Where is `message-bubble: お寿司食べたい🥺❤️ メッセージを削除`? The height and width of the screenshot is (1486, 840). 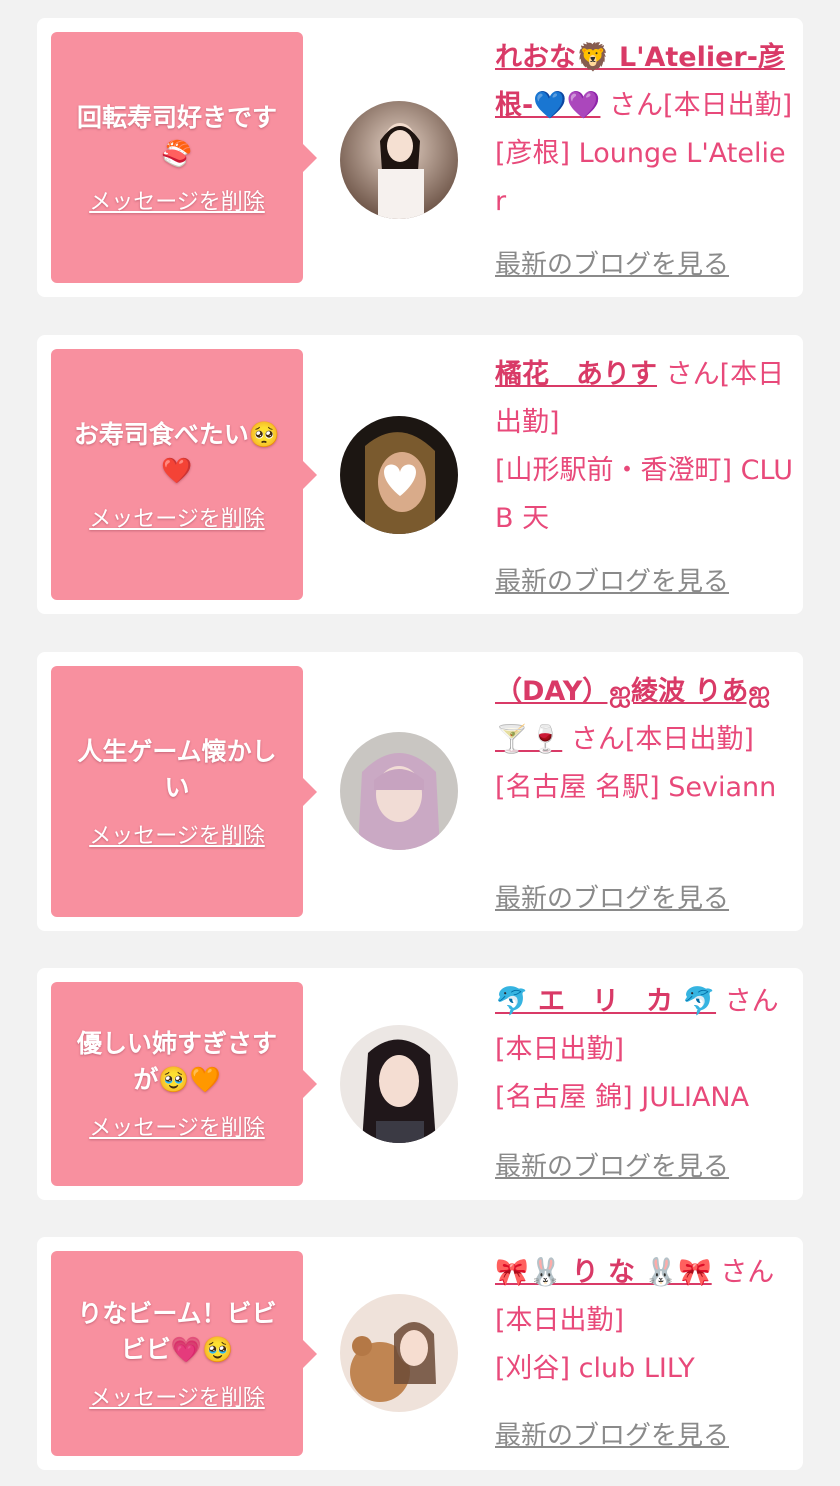
message-bubble: お寿司食べたい🥺❤️ メッセージを削除 is located at coordinates (184, 474).